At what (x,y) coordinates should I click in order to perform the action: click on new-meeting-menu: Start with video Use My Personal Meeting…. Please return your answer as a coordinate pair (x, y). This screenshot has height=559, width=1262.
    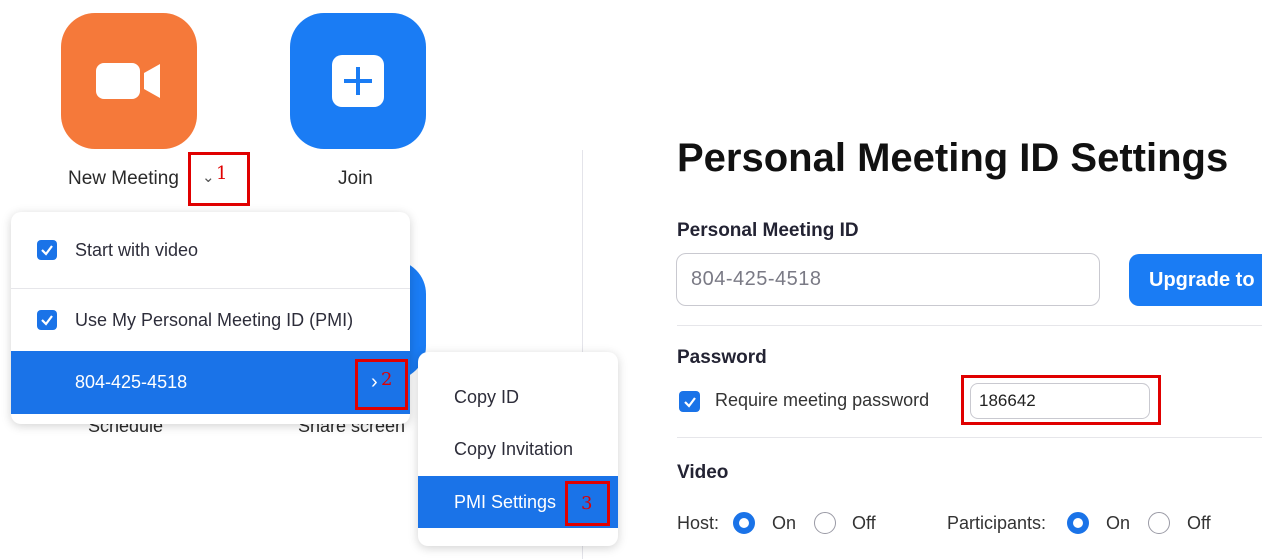
    Looking at the image, I should click on (210, 318).